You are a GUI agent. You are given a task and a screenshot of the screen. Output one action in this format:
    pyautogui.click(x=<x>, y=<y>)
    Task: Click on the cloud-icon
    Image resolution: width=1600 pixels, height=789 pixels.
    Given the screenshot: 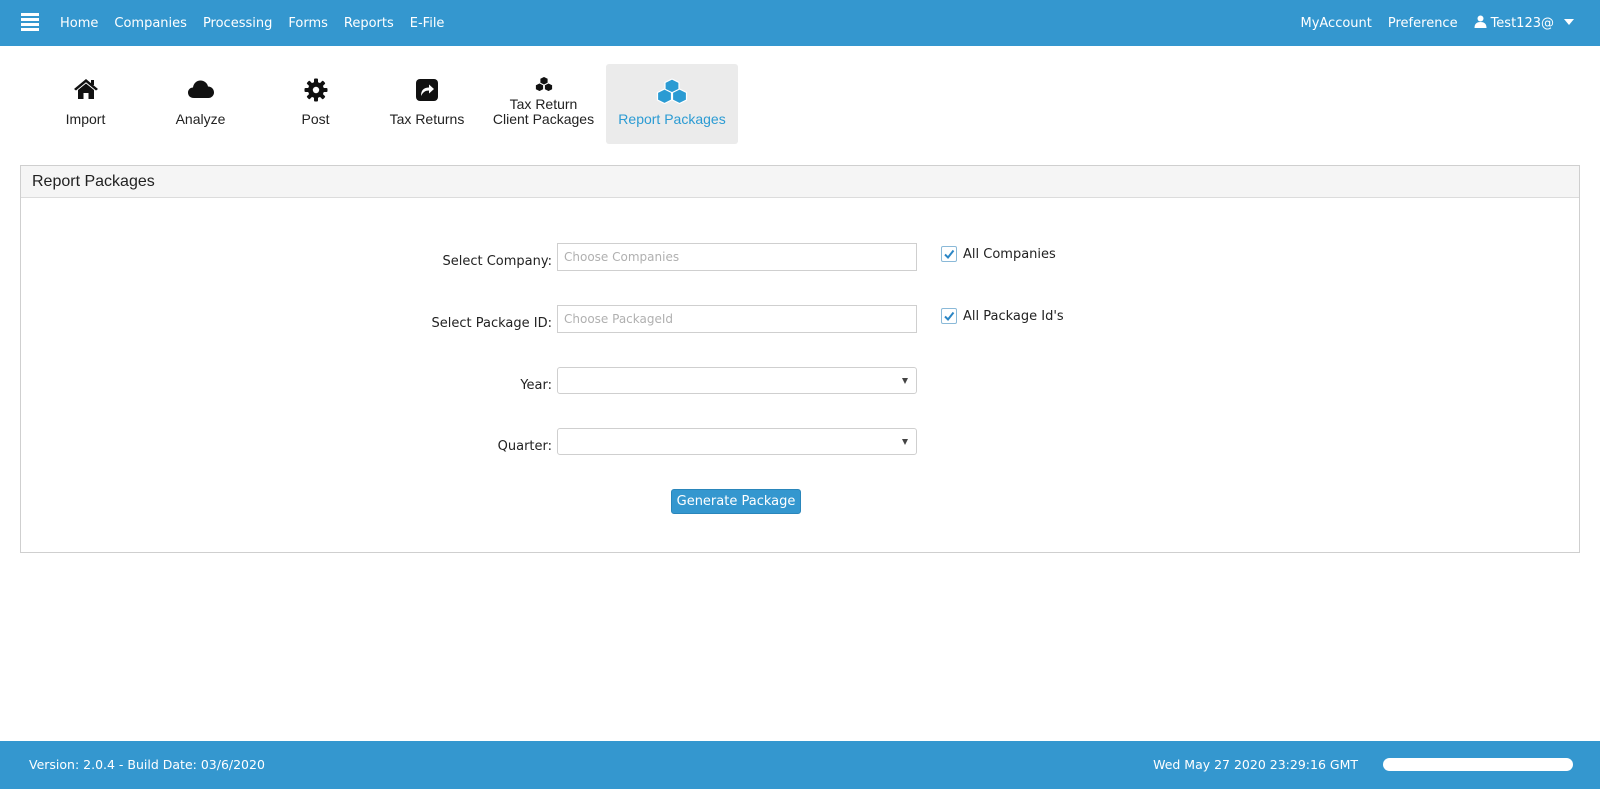 What is the action you would take?
    pyautogui.click(x=200, y=89)
    